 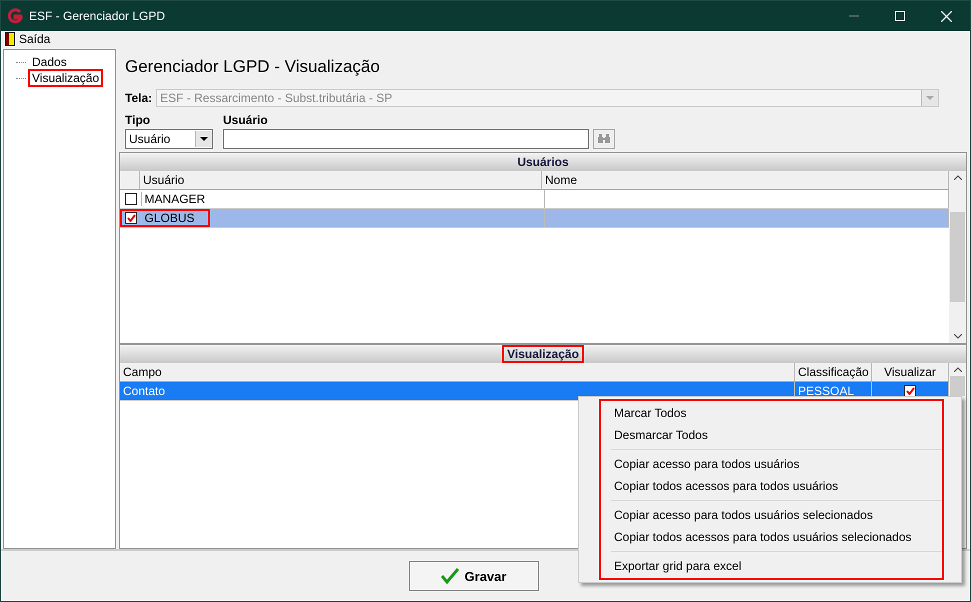 What do you see at coordinates (138, 98) in the screenshot?
I see `field-label: Tela:` at bounding box center [138, 98].